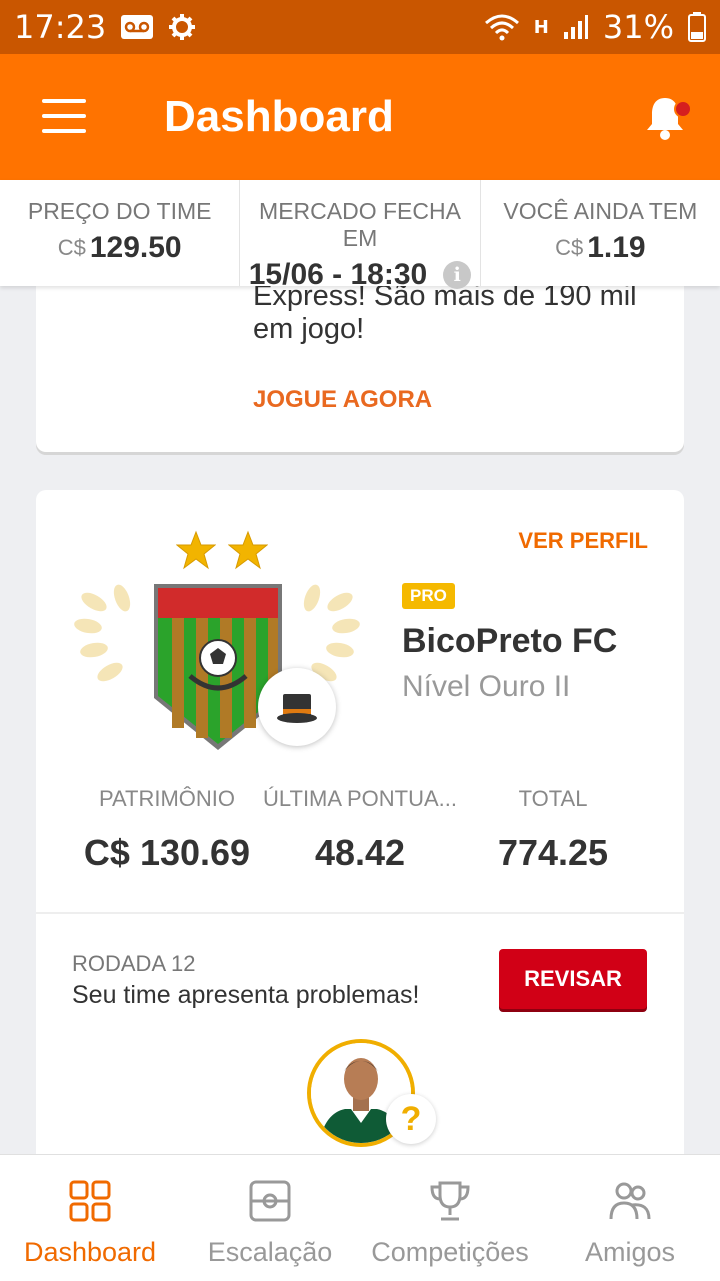 The width and height of the screenshot is (720, 1281). I want to click on top-hat-badge, so click(297, 707).